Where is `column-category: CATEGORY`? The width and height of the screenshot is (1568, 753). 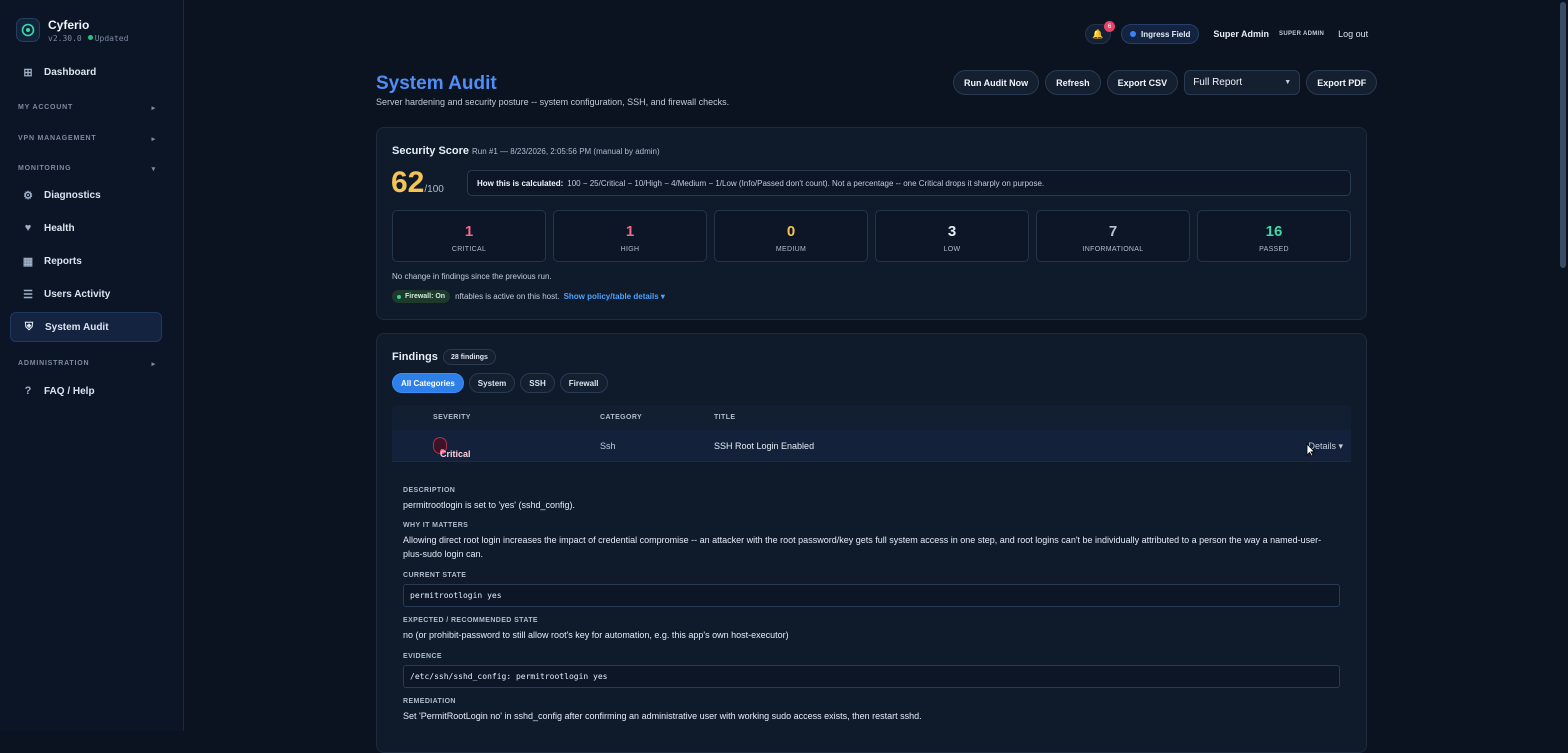 column-category: CATEGORY is located at coordinates (621, 417).